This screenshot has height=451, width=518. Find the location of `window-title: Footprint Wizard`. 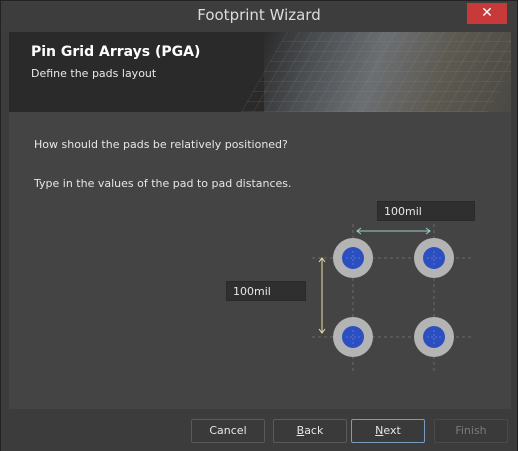

window-title: Footprint Wizard is located at coordinates (259, 15).